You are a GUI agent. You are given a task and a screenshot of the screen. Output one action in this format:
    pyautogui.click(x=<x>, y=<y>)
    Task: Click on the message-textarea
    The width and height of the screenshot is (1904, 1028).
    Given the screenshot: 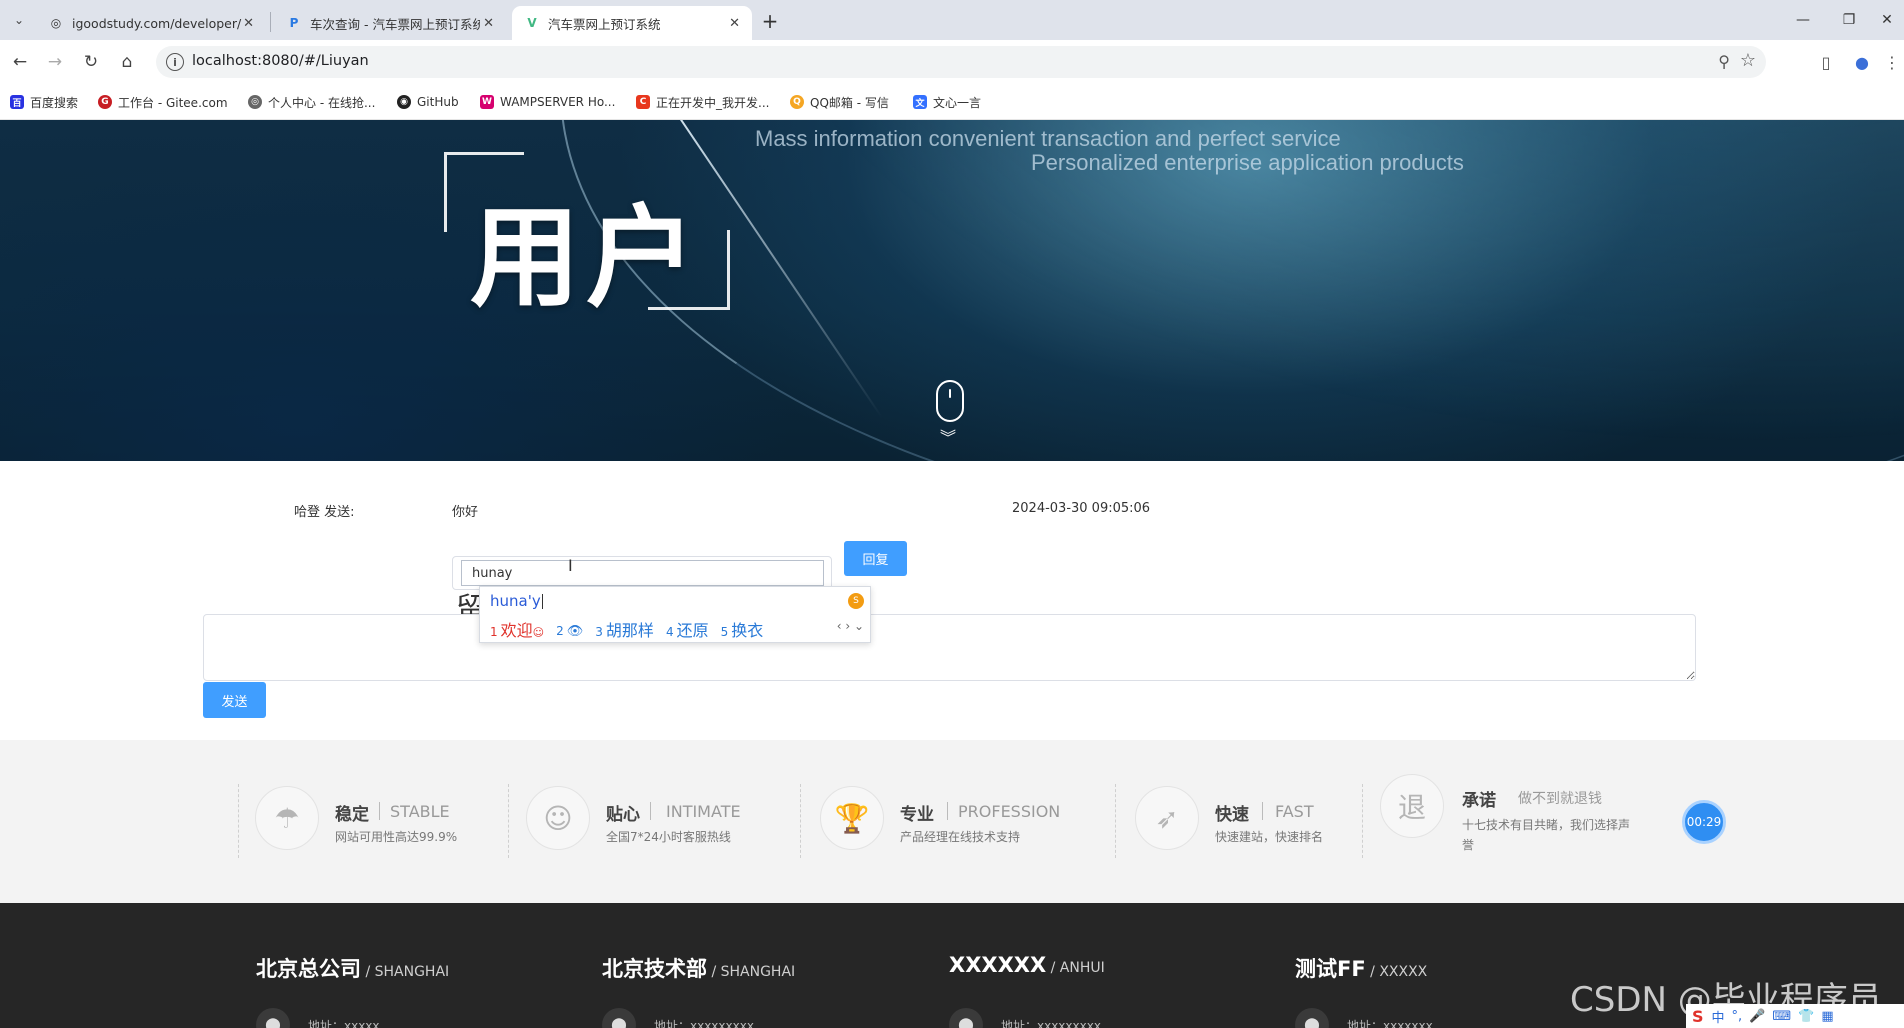 What is the action you would take?
    pyautogui.click(x=949, y=647)
    